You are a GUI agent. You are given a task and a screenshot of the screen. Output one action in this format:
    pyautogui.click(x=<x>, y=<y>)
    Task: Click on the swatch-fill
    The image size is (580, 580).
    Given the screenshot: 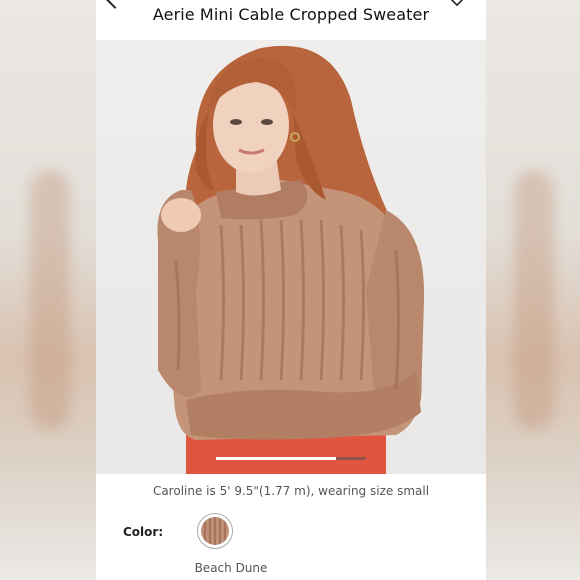 What is the action you would take?
    pyautogui.click(x=215, y=531)
    